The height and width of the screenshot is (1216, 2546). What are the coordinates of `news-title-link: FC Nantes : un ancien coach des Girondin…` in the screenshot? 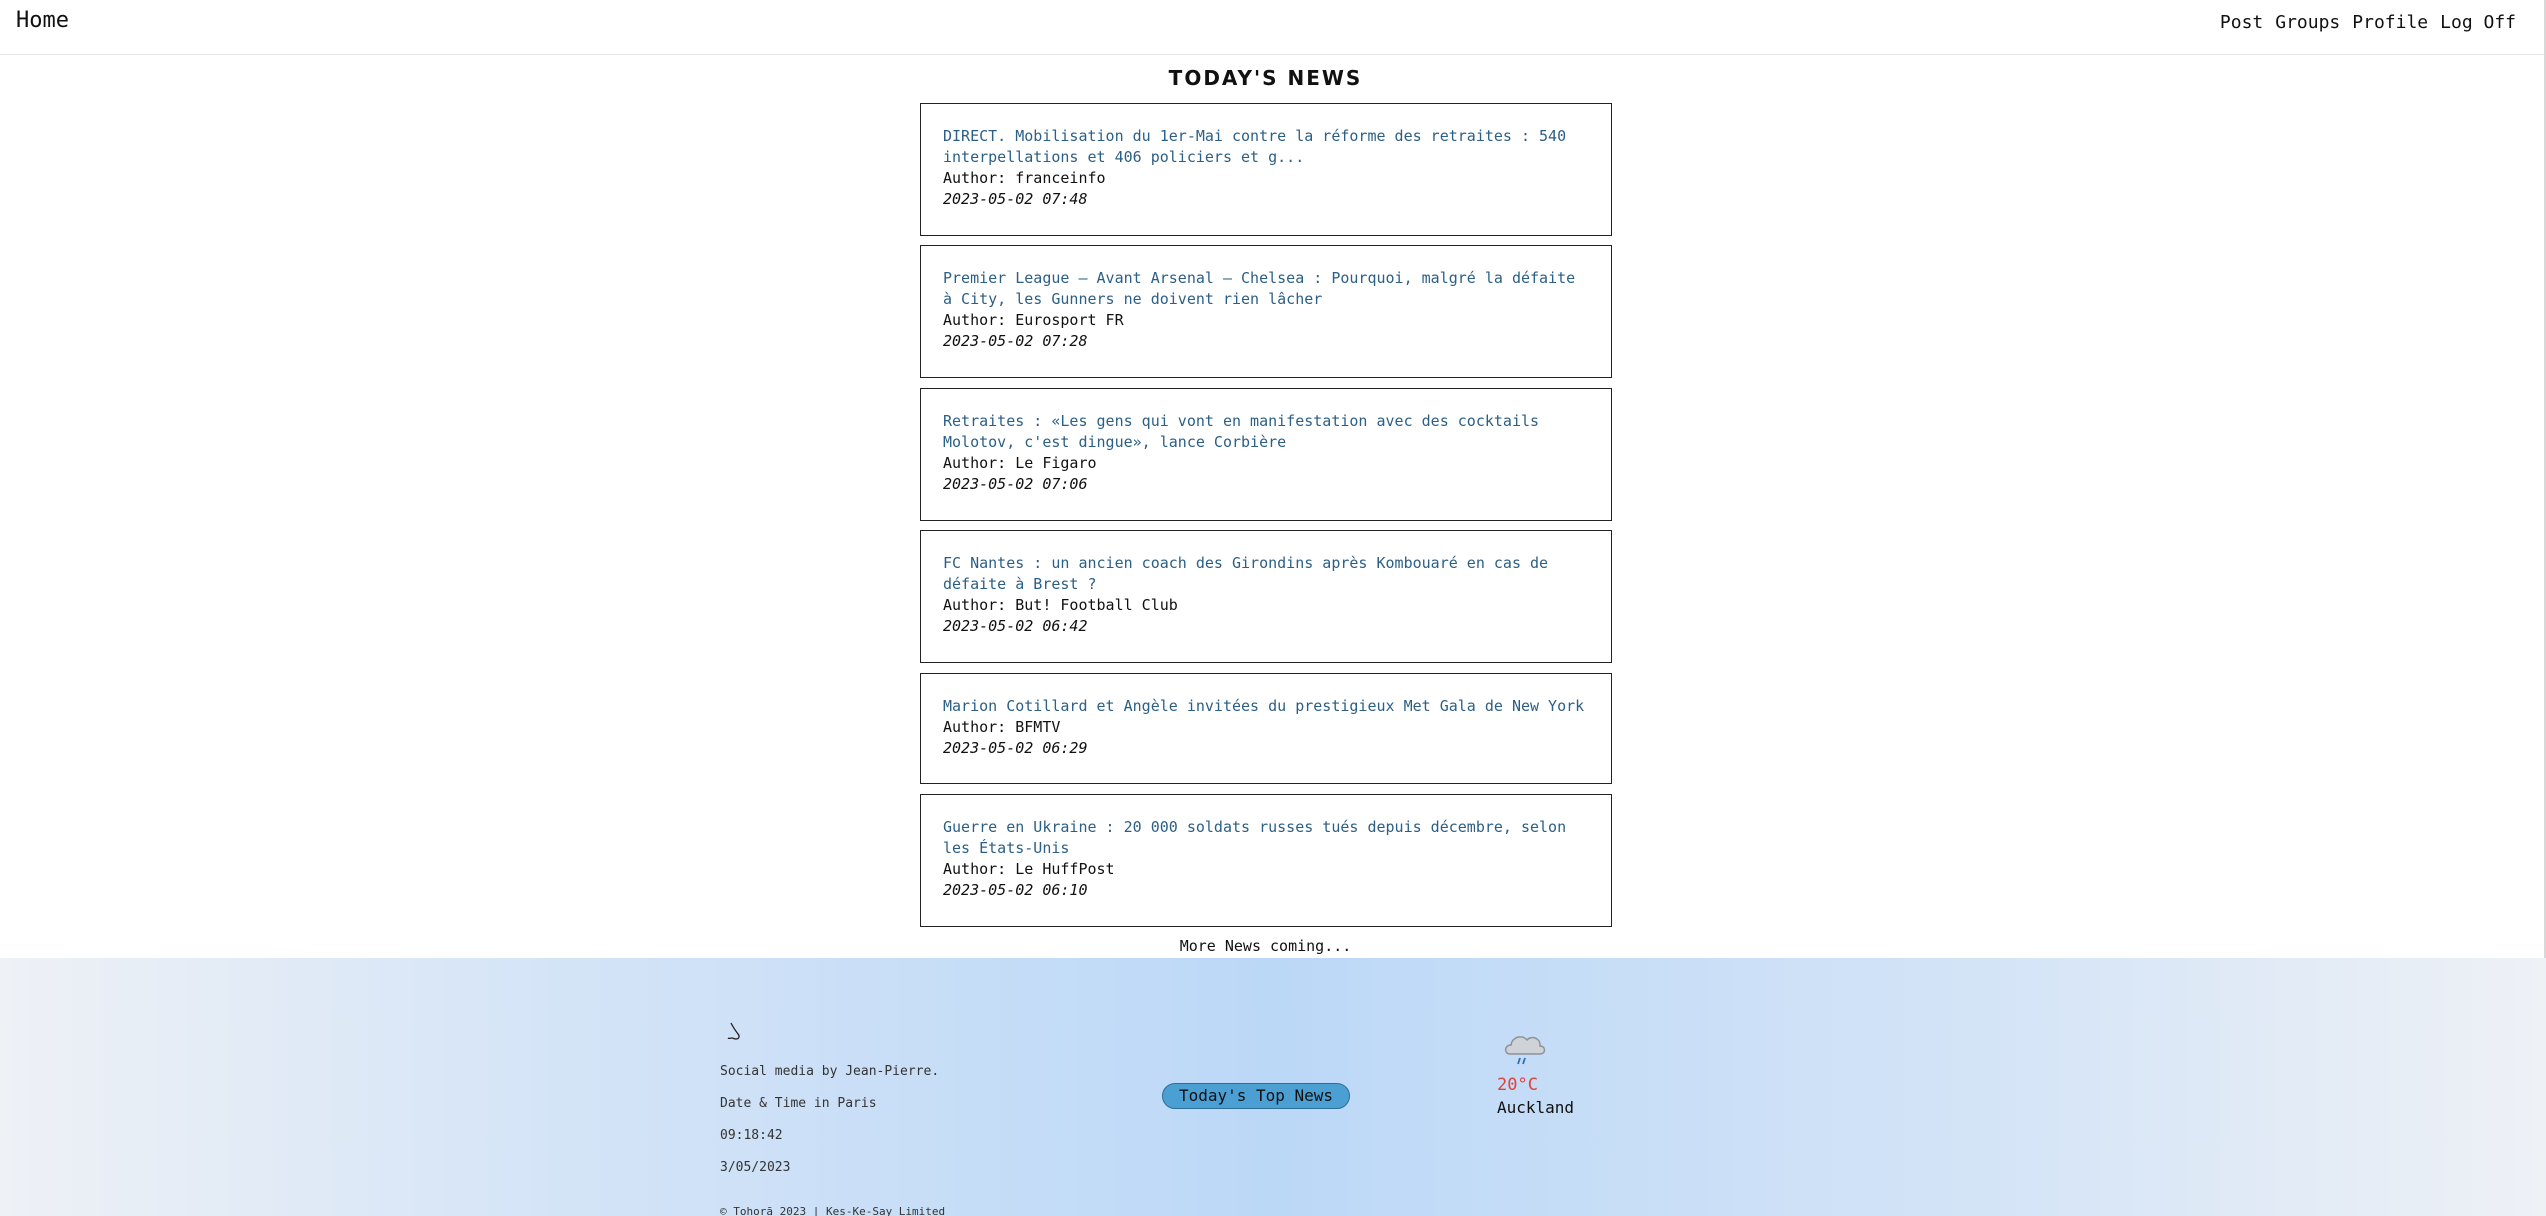 It's located at (1266, 574).